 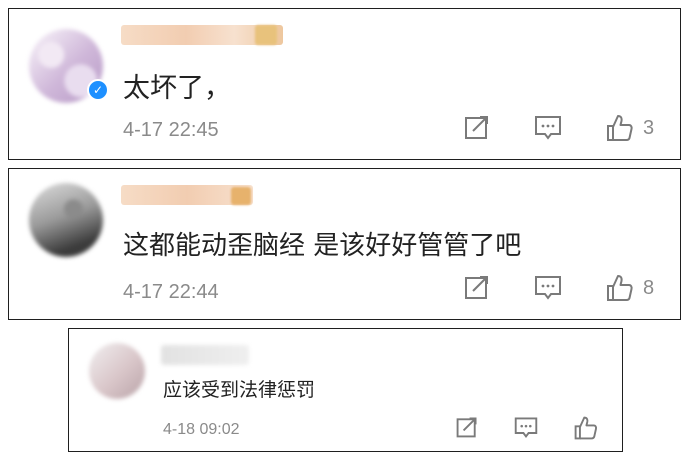 What do you see at coordinates (171, 292) in the screenshot?
I see `comment-timestamp: 4-17 22:44` at bounding box center [171, 292].